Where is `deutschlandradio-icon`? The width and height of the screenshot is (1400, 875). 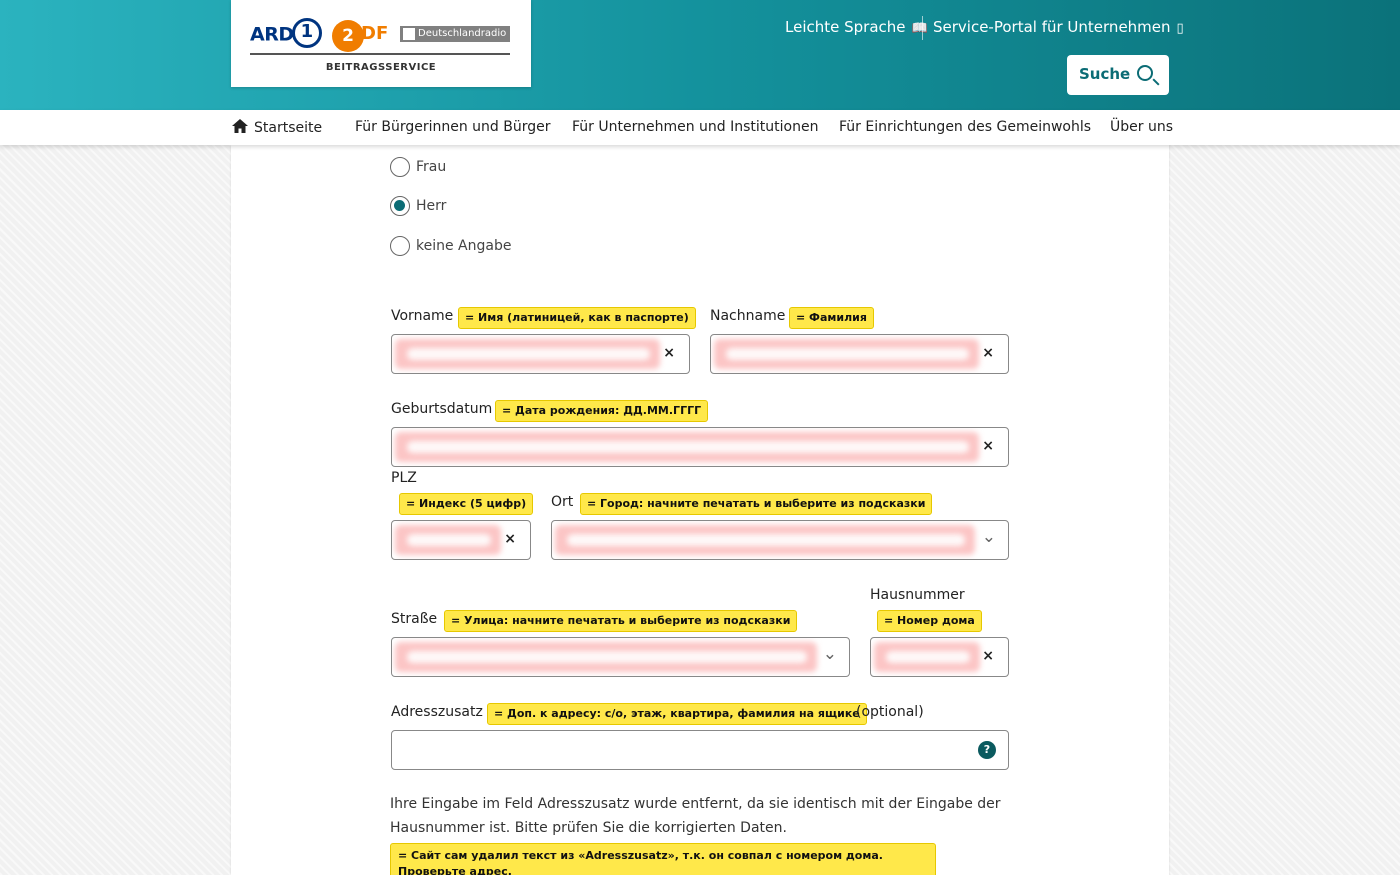 deutschlandradio-icon is located at coordinates (409, 34).